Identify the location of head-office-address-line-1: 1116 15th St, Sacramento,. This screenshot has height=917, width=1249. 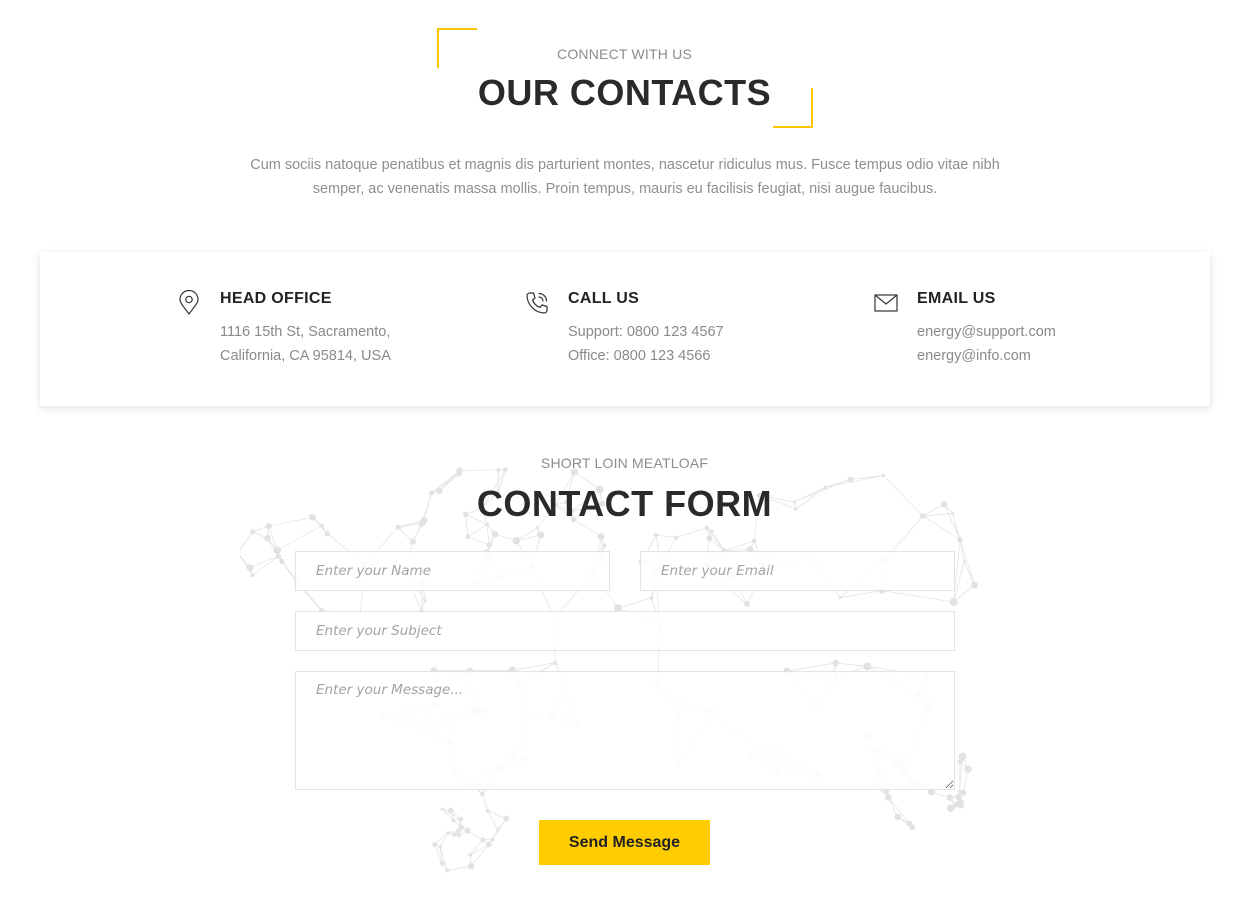
(305, 332).